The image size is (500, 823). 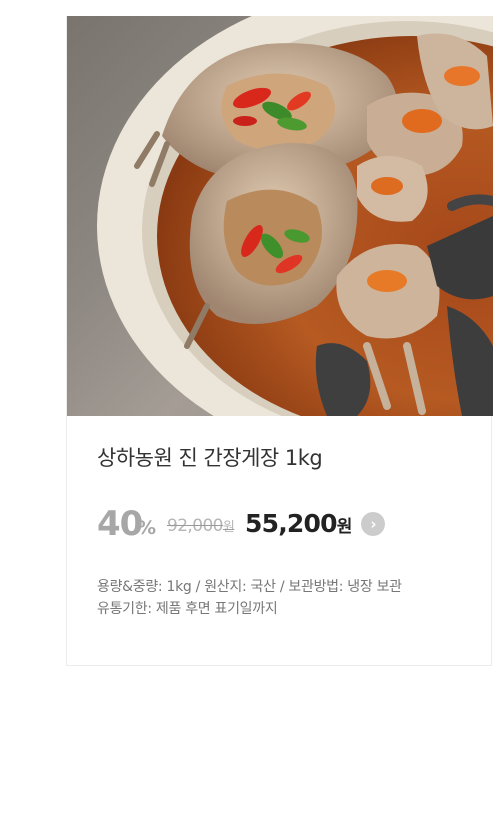 I want to click on discount-rate: 40, so click(x=120, y=524).